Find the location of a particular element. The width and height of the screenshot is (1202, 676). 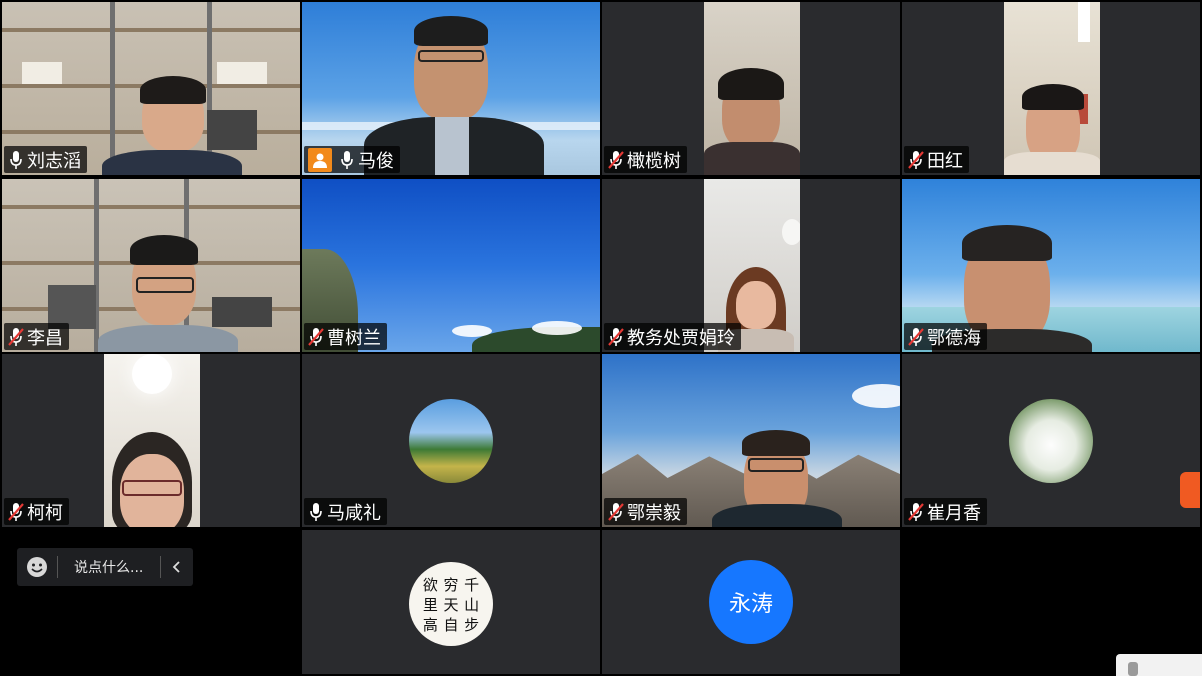

participant-name-bar: 柯柯 is located at coordinates (36, 511).